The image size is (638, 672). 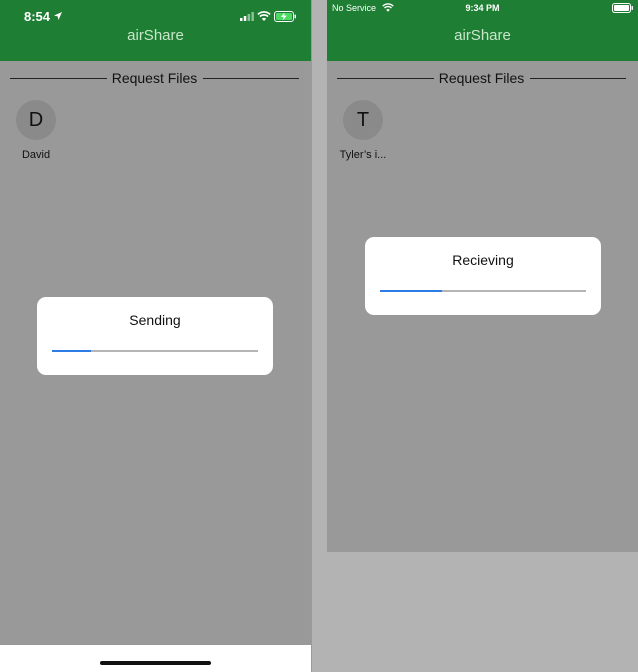 What do you see at coordinates (58, 16) in the screenshot?
I see `location-arrow-icon` at bounding box center [58, 16].